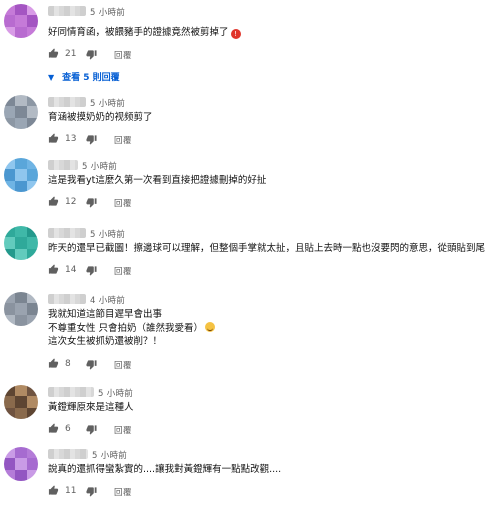 The width and height of the screenshot is (500, 508). What do you see at coordinates (71, 270) in the screenshot?
I see `like-count: 14` at bounding box center [71, 270].